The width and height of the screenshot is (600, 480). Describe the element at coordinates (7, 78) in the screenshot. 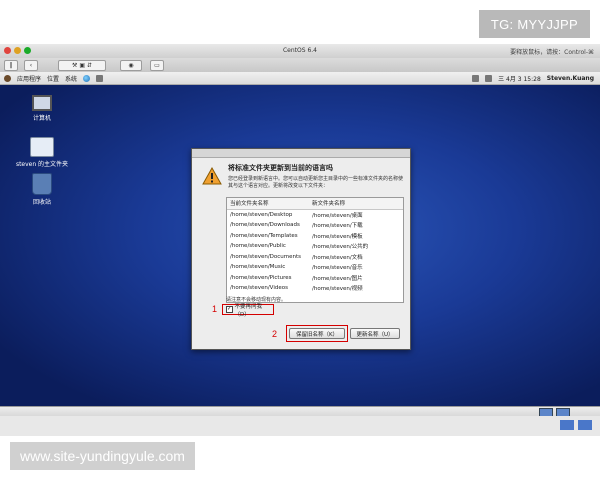

I see `gnome-foot-icon` at that location.